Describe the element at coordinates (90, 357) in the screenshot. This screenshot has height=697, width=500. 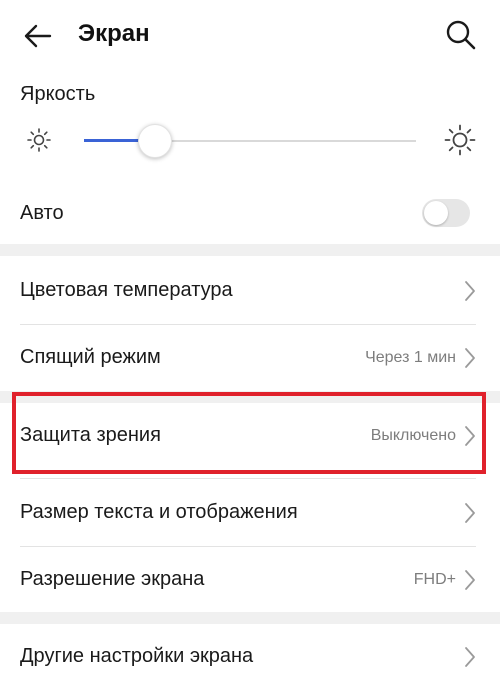
I see `sleep-mode-label: Спящий режим` at that location.